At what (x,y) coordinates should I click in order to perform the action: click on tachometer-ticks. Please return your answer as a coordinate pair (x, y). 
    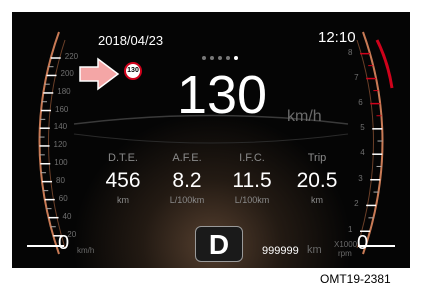
    Looking at the image, I should click on (371, 142).